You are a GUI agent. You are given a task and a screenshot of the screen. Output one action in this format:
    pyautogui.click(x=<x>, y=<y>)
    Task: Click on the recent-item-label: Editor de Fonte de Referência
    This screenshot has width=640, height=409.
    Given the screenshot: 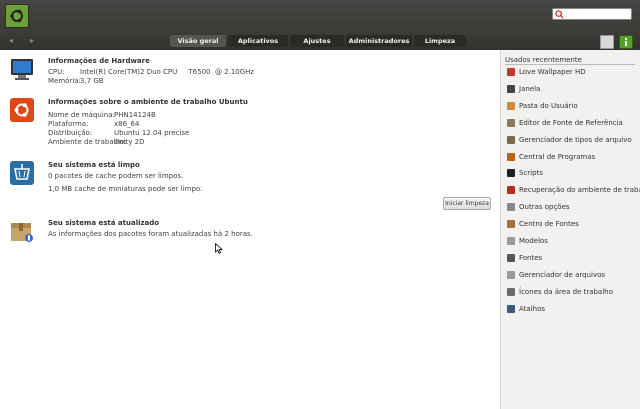 What is the action you would take?
    pyautogui.click(x=571, y=122)
    